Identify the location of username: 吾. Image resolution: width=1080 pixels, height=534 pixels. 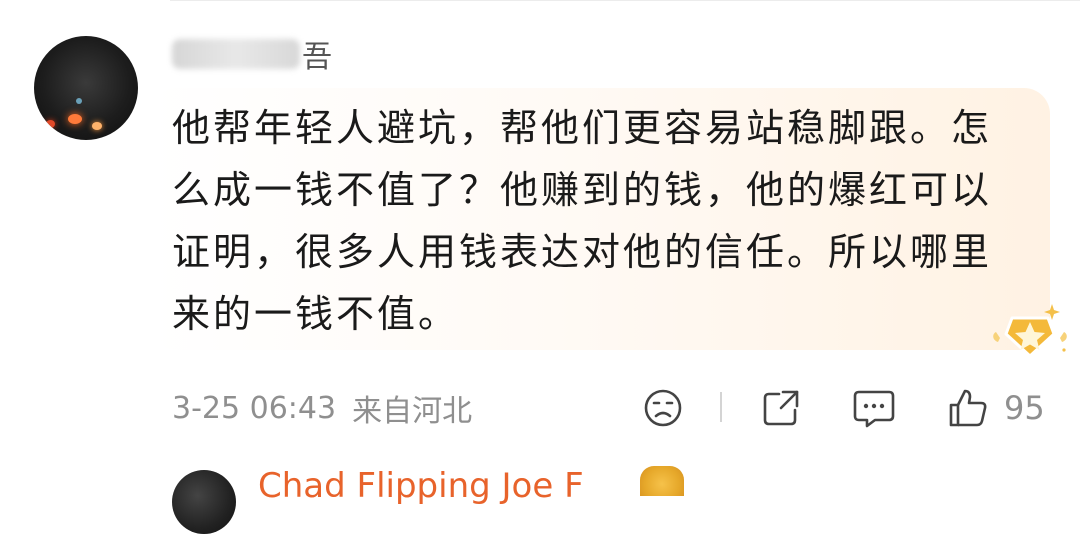
(252, 54).